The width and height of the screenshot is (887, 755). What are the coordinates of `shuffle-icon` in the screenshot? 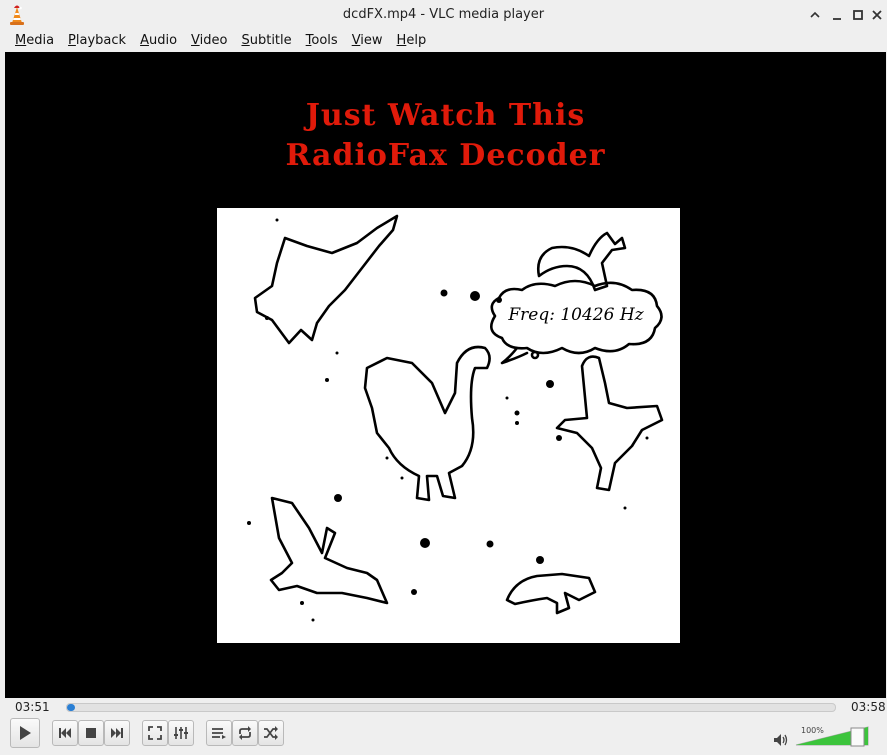 It's located at (271, 733).